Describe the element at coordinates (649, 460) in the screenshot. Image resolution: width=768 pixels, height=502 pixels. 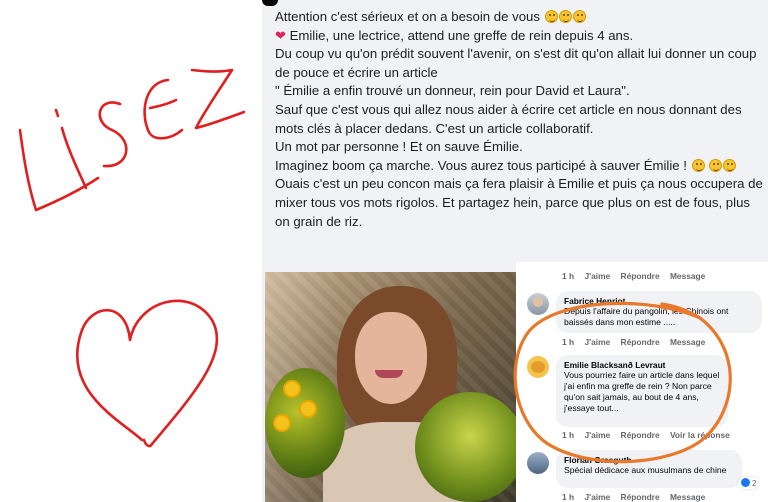
I see `comment-author: Florian Grasguth` at that location.